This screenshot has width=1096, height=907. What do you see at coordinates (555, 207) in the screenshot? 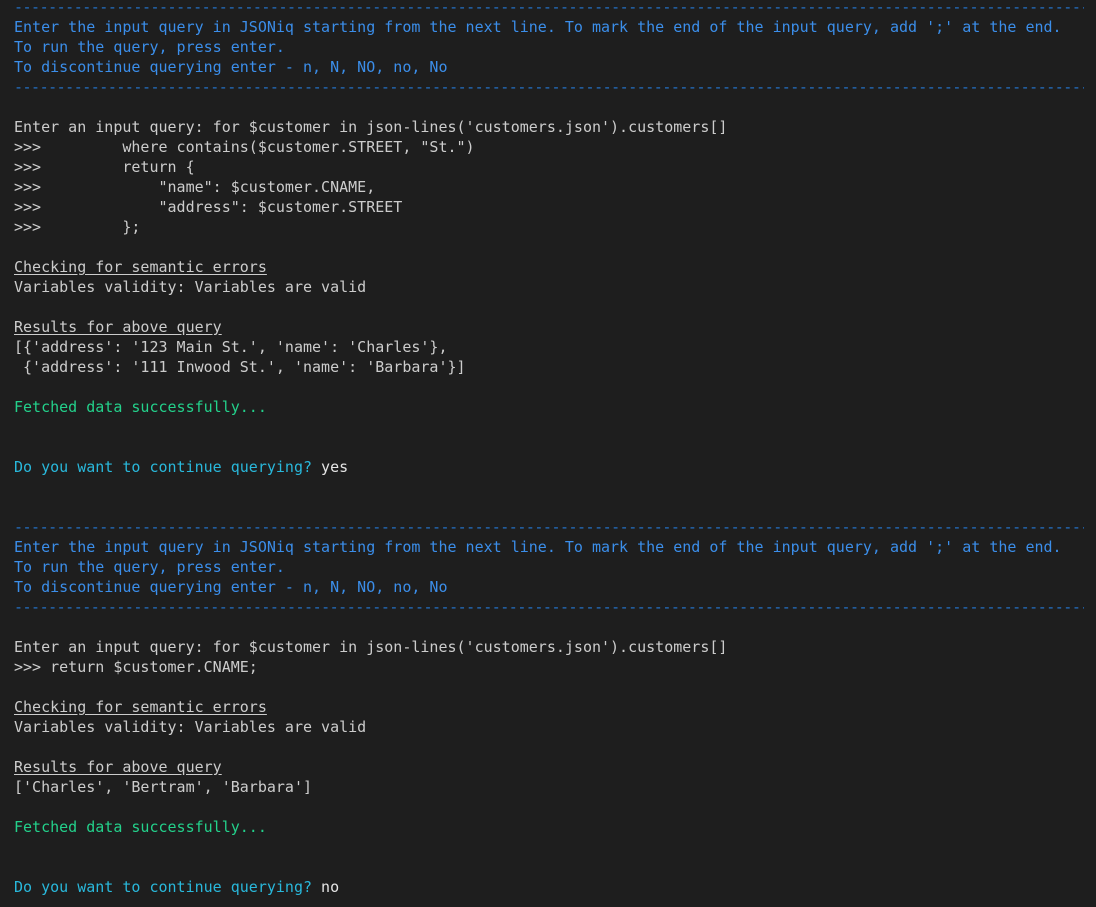
I see `query-input-line: >>> "address": $customer.STREET` at bounding box center [555, 207].